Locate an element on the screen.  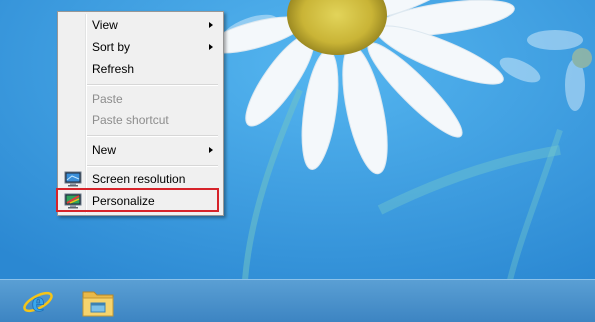
menu-item-screen-resolution: Screen resolution is located at coordinates (140, 179).